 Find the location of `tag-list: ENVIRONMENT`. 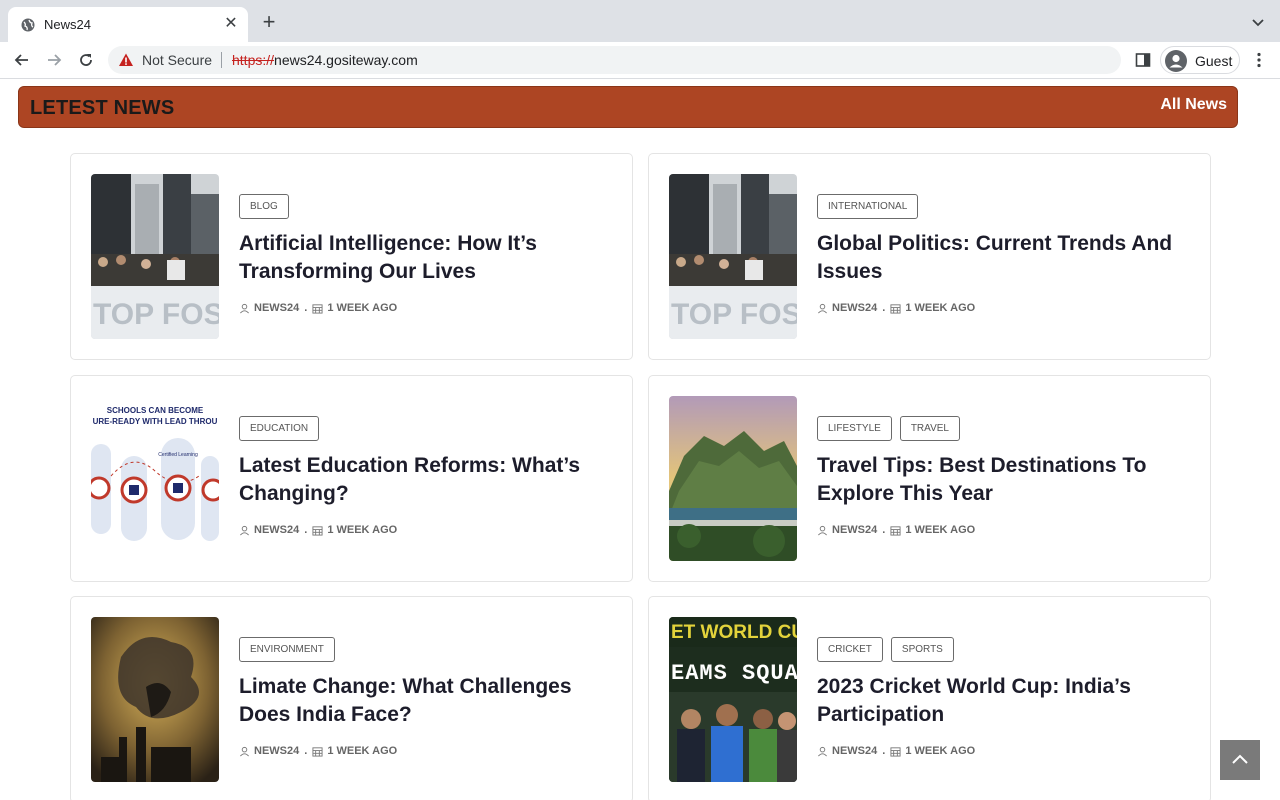

tag-list: ENVIRONMENT is located at coordinates (287, 649).